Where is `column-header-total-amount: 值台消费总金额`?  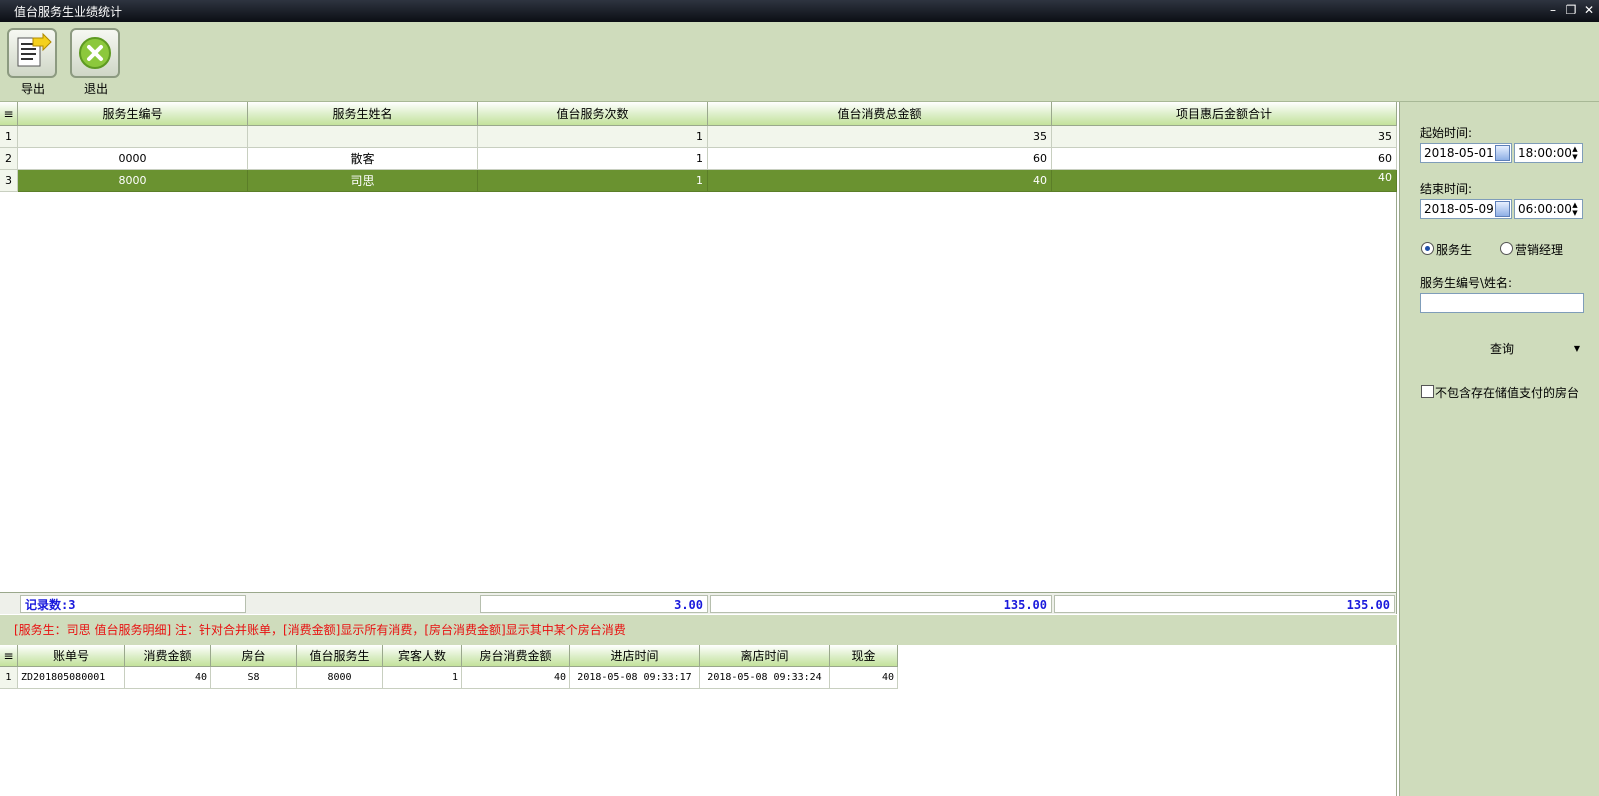 column-header-total-amount: 值台消费总金额 is located at coordinates (880, 114).